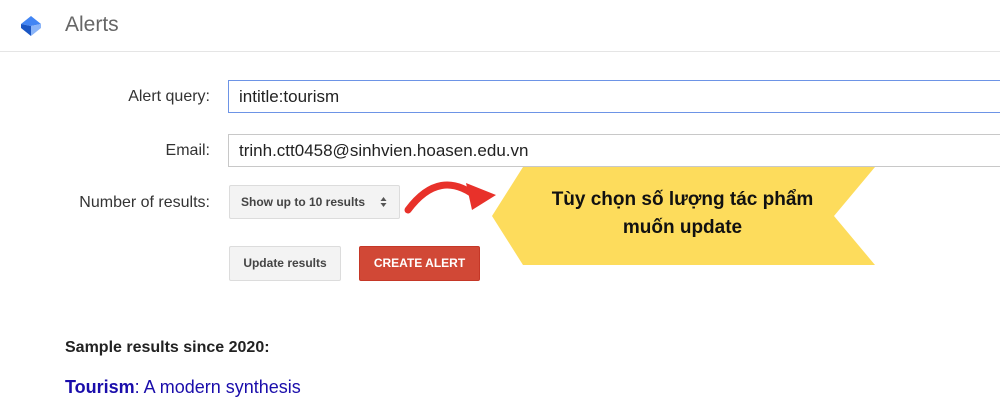 The width and height of the screenshot is (1000, 400). I want to click on callout-line-2: muốn update, so click(682, 227).